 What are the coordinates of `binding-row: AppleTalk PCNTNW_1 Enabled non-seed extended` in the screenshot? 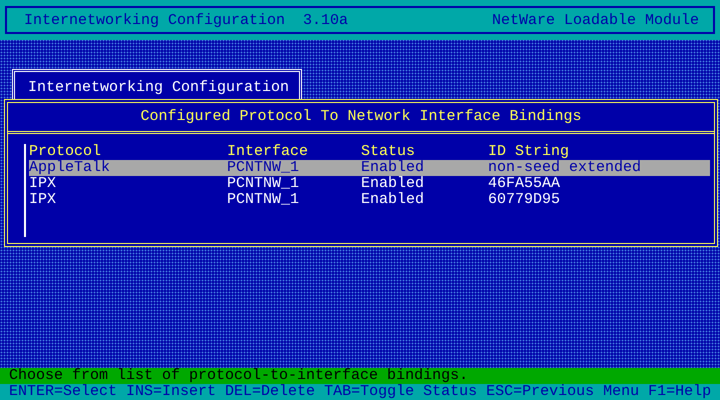 It's located at (369, 168).